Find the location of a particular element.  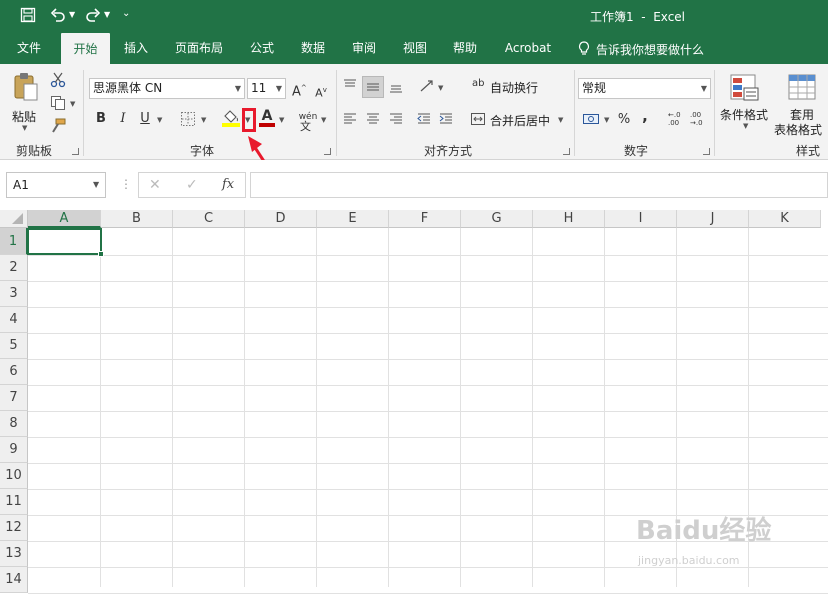

name-box: A1 ▼ is located at coordinates (56, 185).